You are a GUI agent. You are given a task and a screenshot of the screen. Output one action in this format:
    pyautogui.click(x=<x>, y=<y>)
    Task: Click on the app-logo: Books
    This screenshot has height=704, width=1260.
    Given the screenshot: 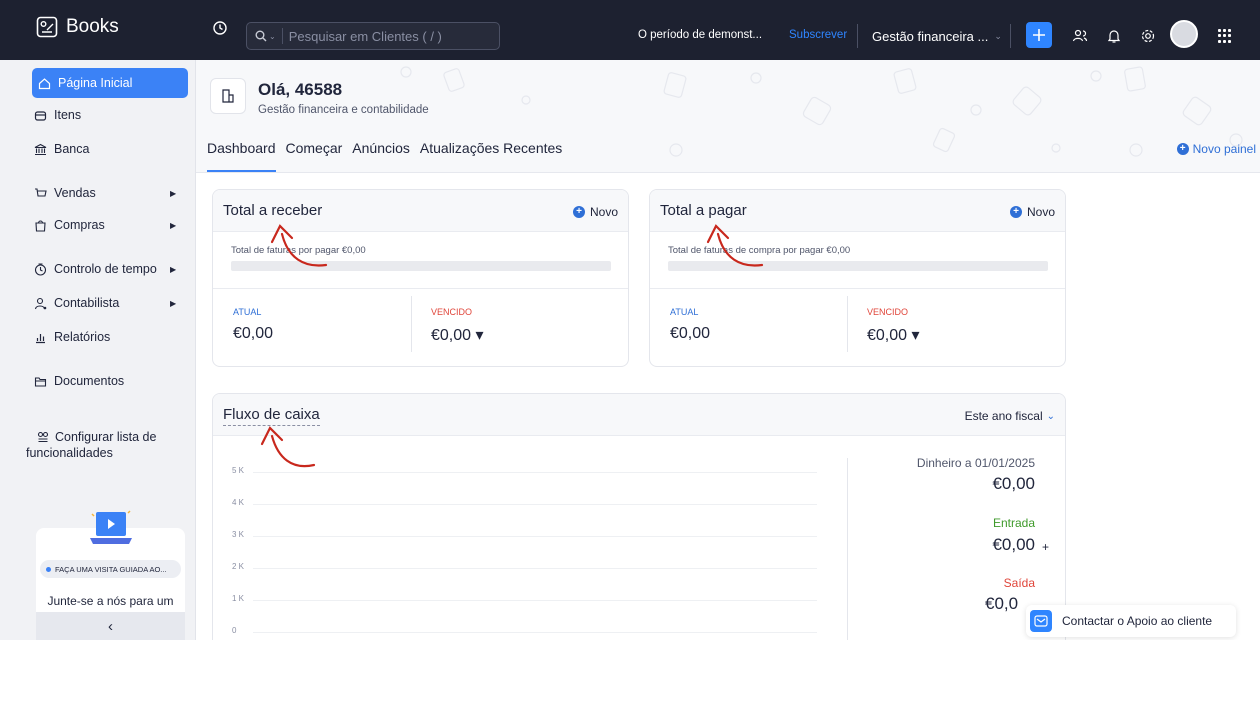 What is the action you would take?
    pyautogui.click(x=77, y=27)
    